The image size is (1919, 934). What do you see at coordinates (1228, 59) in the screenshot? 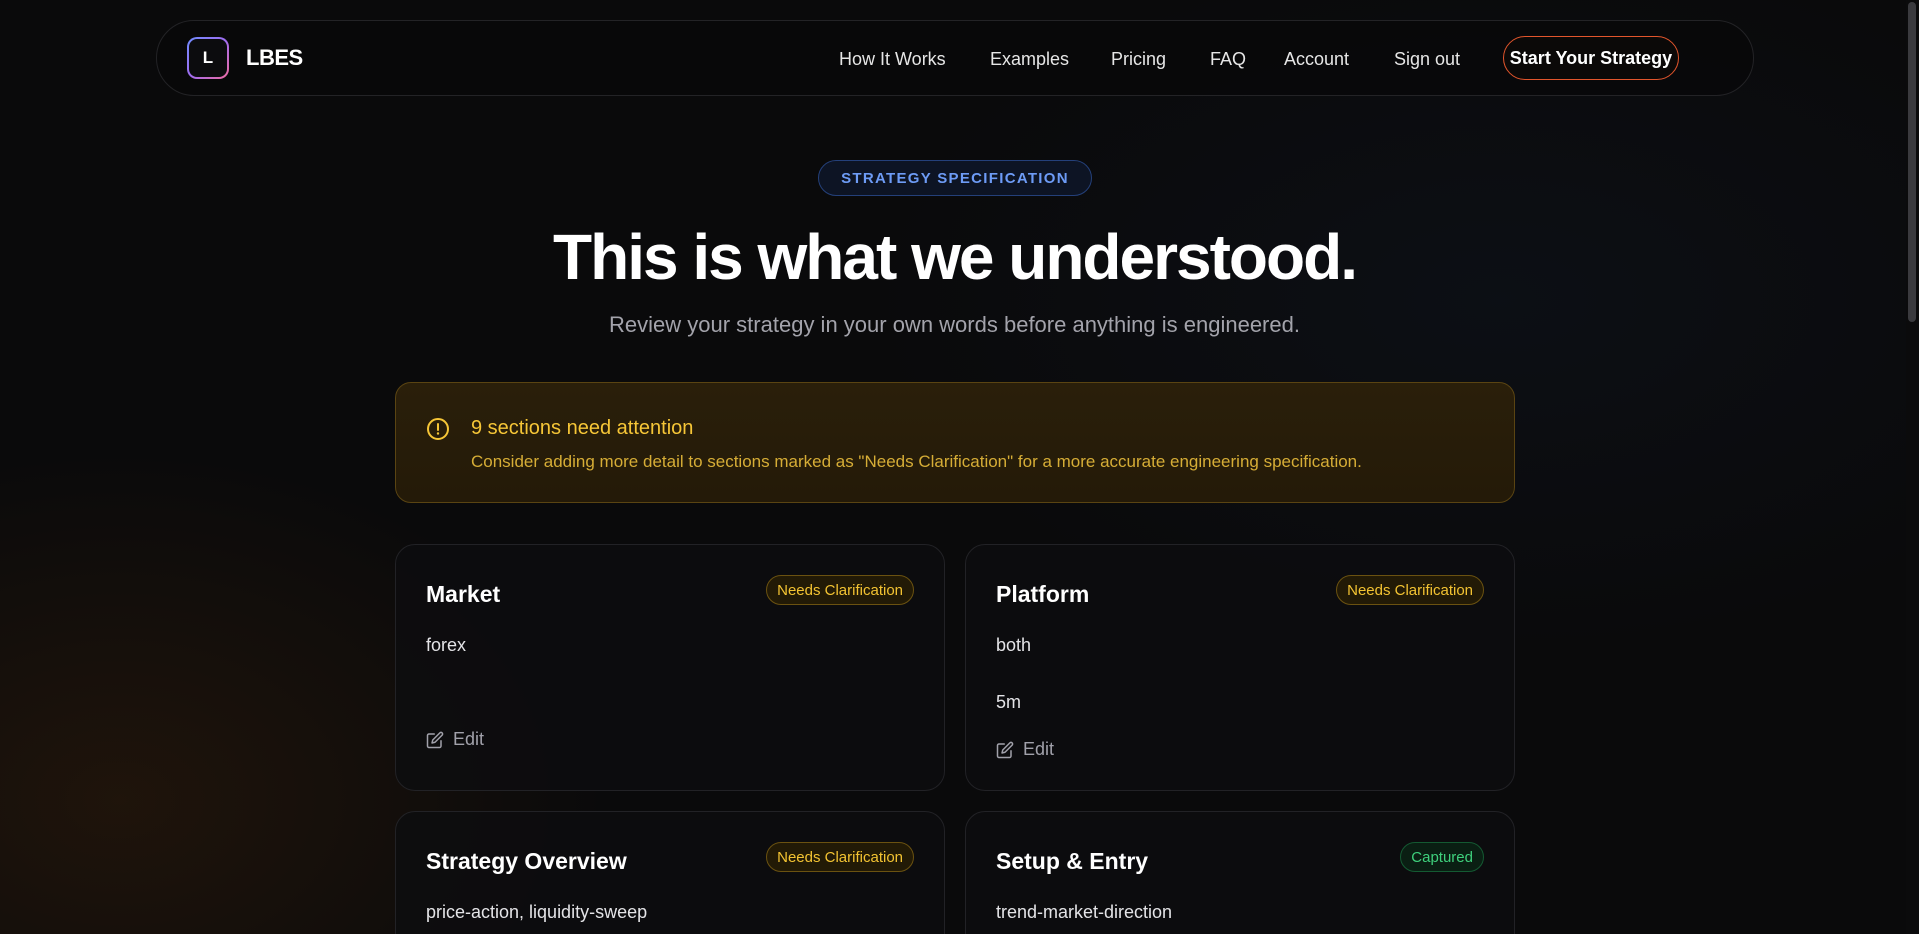
I see `nav-link-faq: FAQ` at bounding box center [1228, 59].